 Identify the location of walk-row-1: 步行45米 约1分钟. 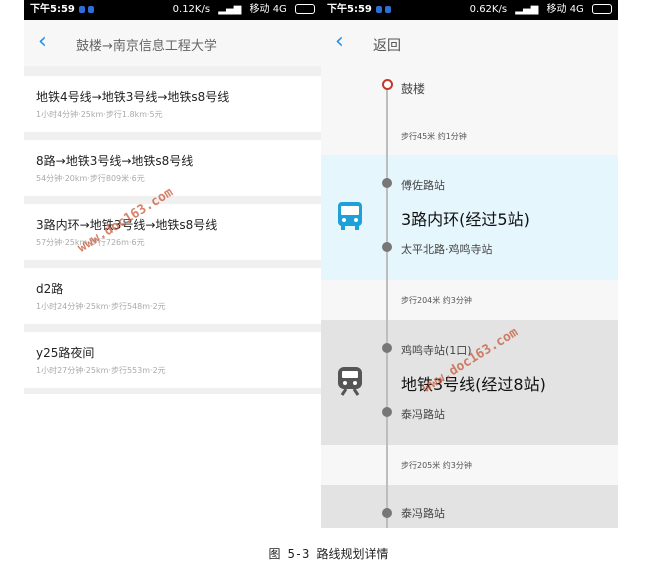
(469, 137).